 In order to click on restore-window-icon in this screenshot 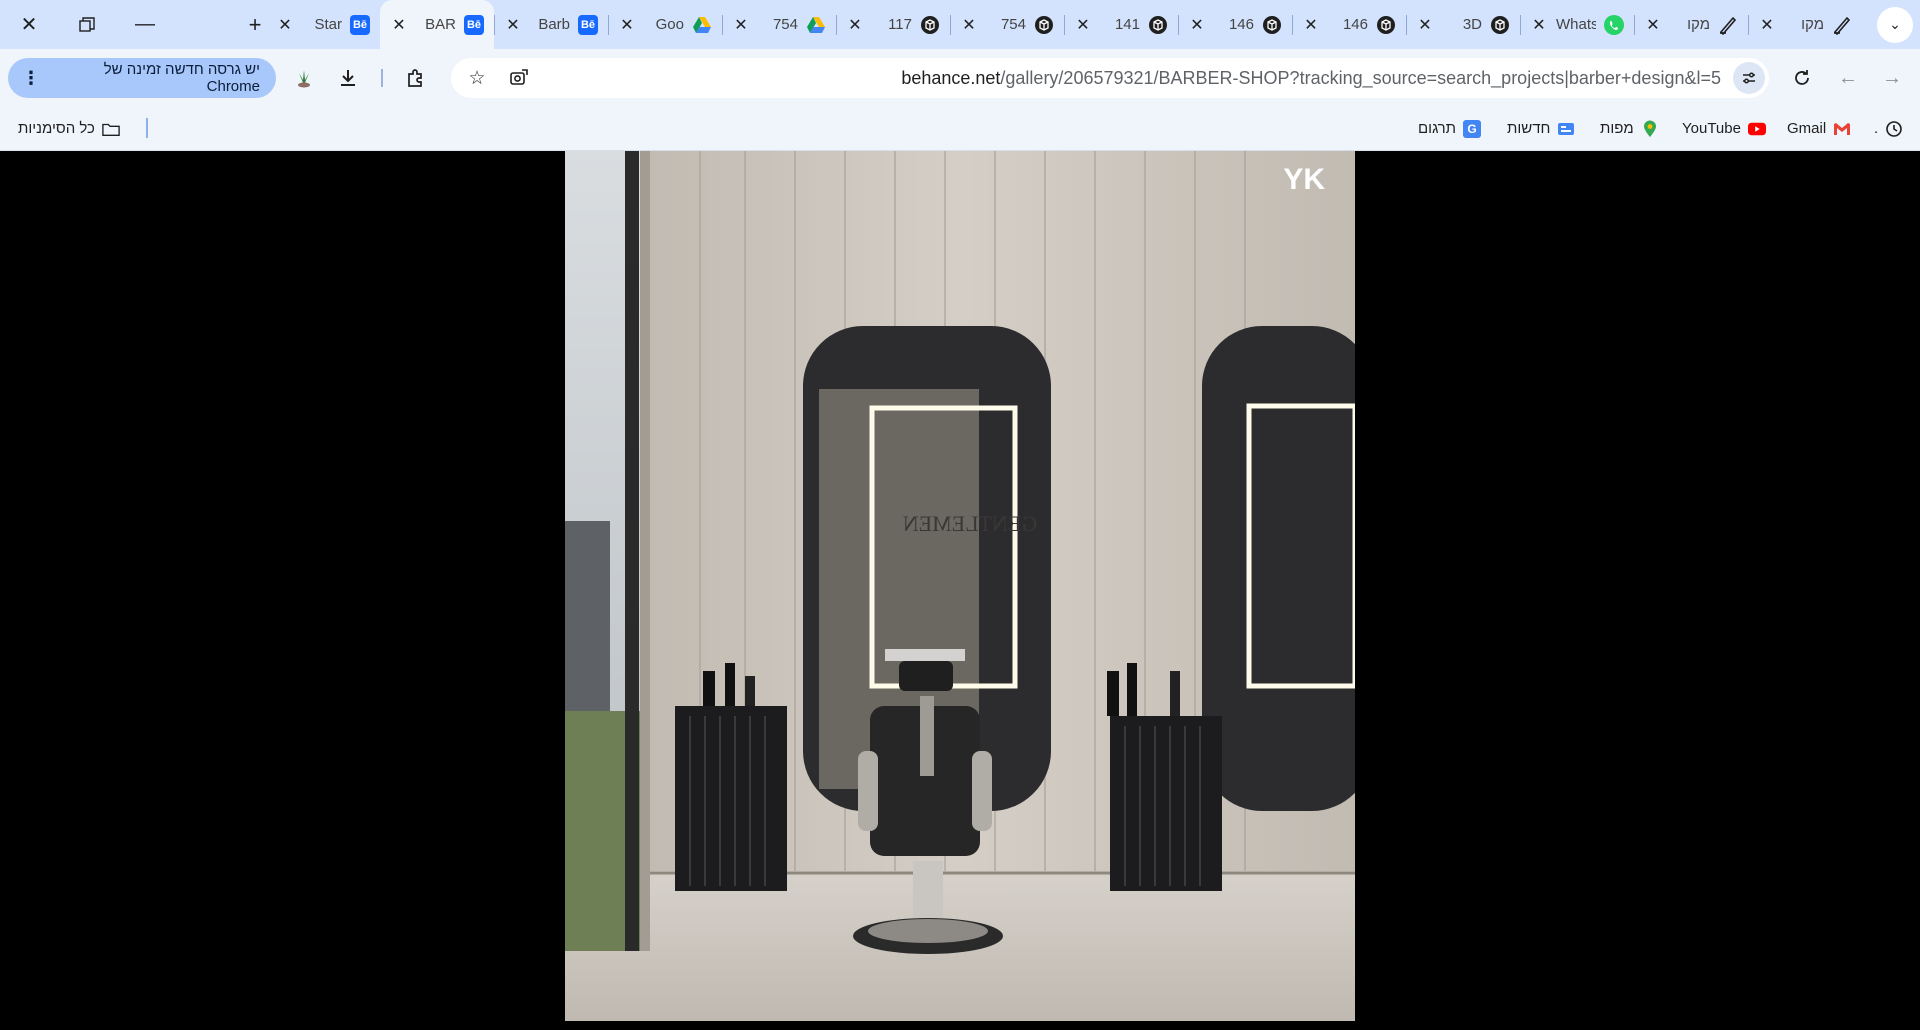, I will do `click(87, 24)`.